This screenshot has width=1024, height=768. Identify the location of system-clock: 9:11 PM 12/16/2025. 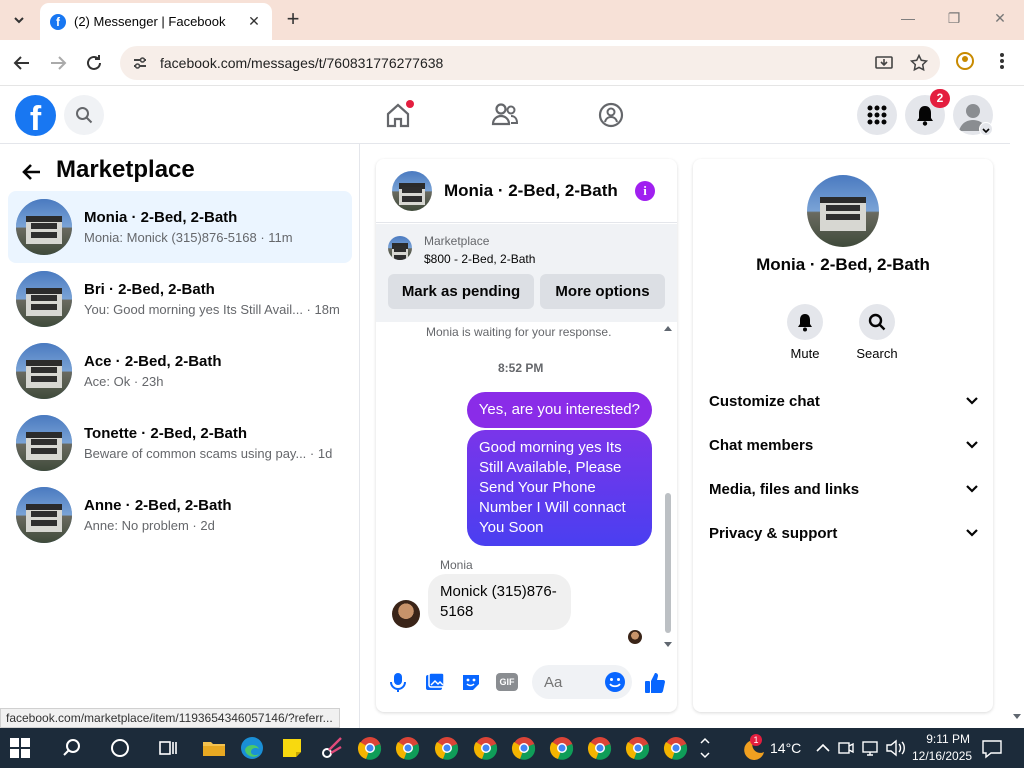
(942, 748).